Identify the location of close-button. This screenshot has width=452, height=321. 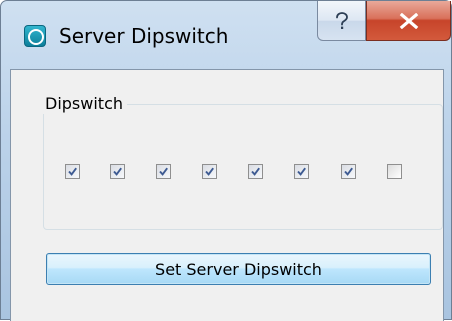
(408, 21).